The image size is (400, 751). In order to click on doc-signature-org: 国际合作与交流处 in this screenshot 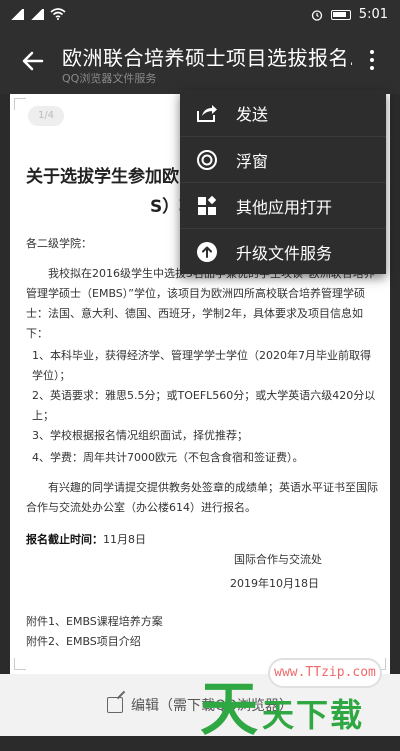, I will do `click(278, 559)`.